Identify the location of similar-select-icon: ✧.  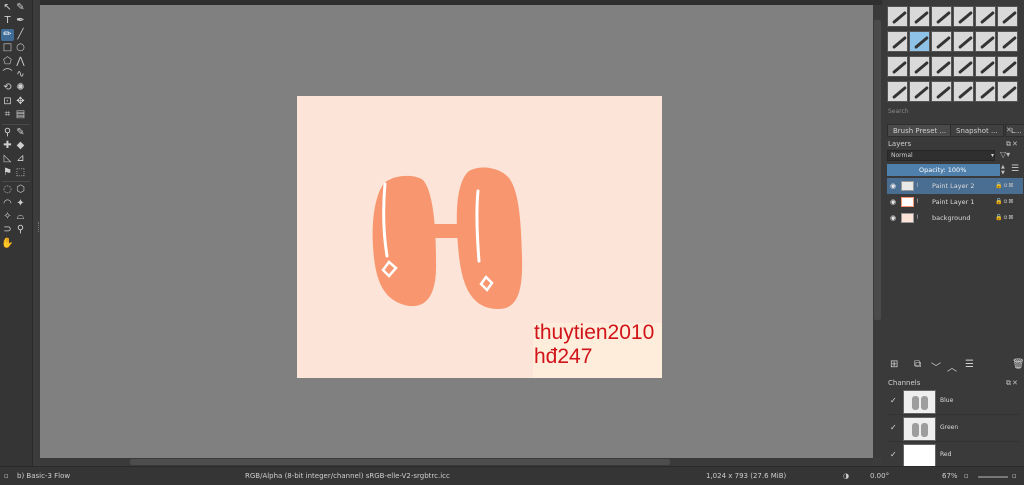
(7, 217).